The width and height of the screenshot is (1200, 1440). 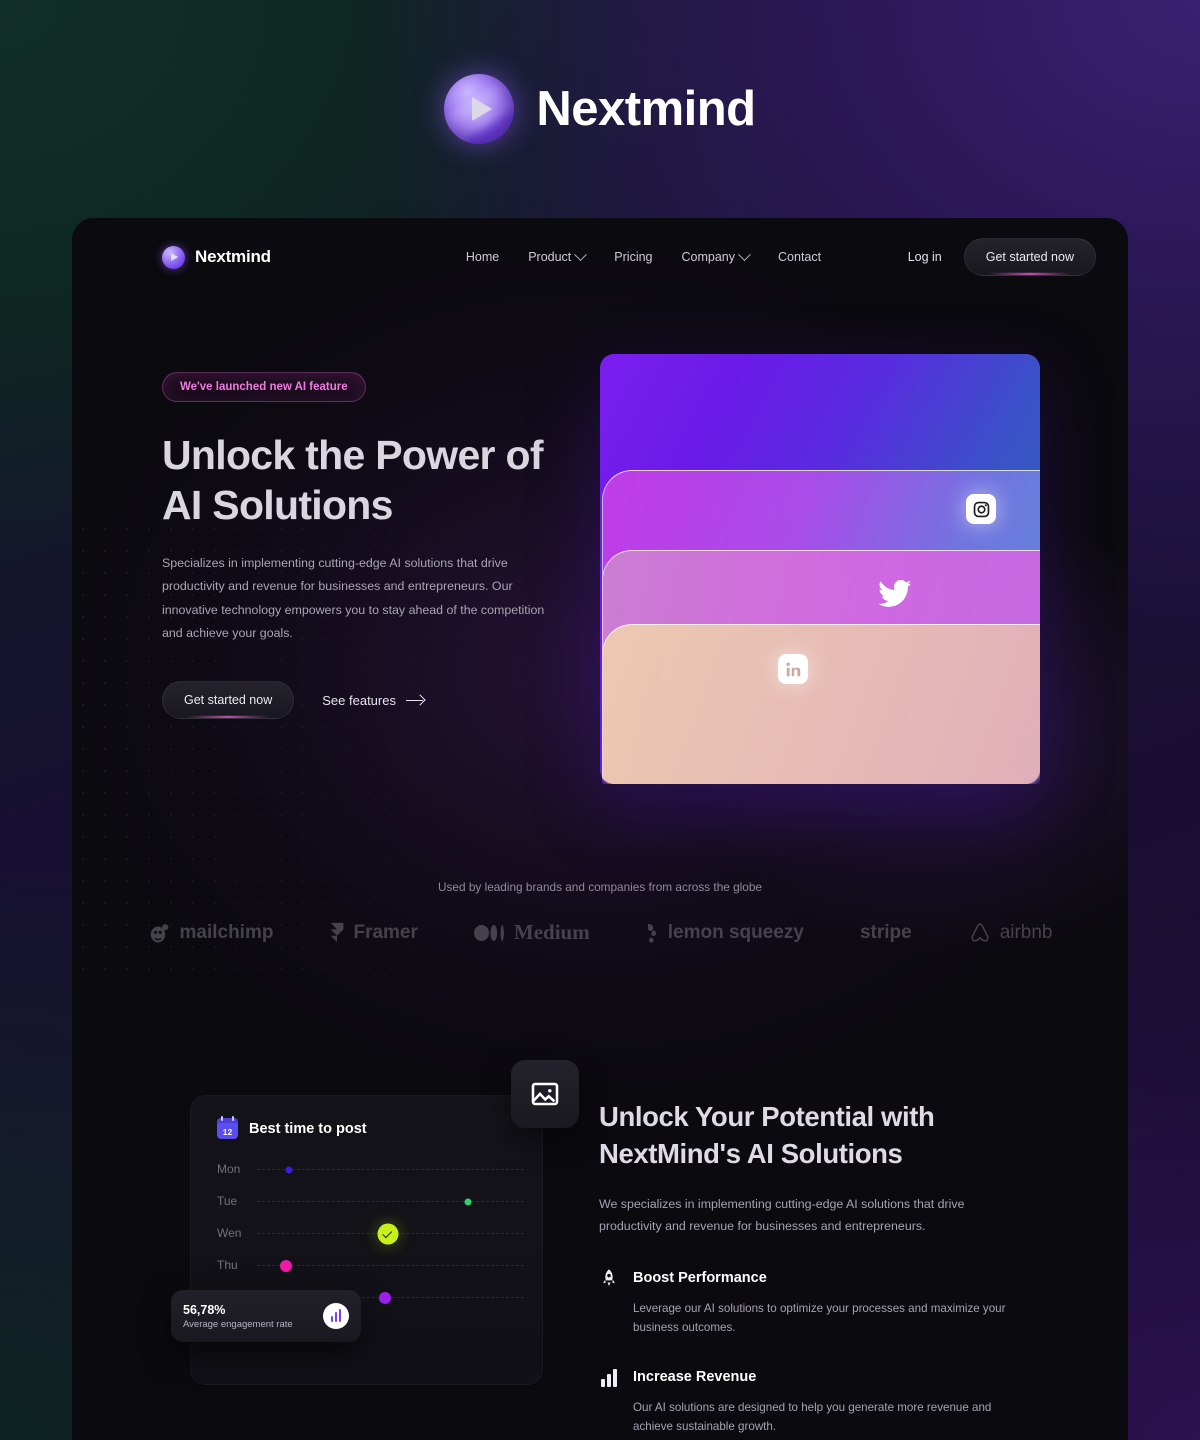 I want to click on page-wordmark: Nextmind, so click(x=600, y=109).